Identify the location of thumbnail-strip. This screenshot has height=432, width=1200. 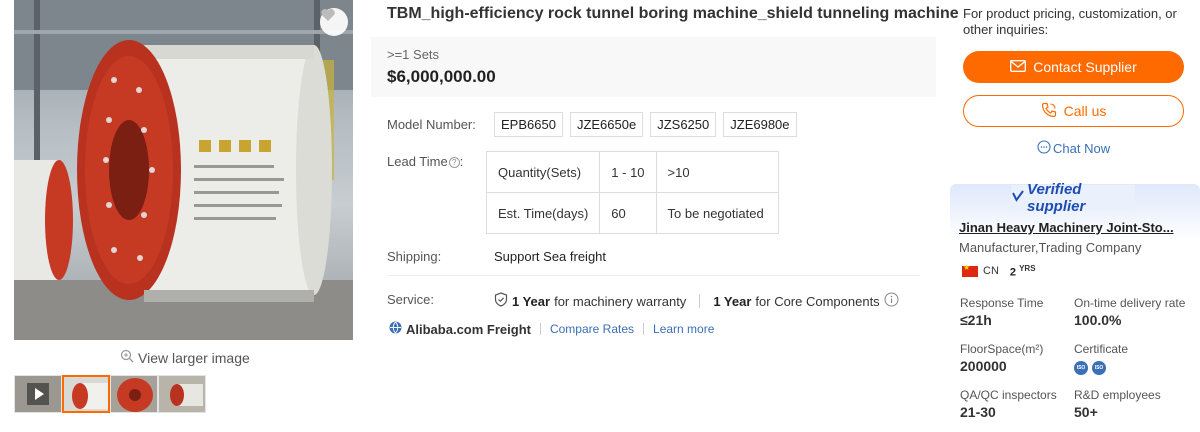
(110, 394).